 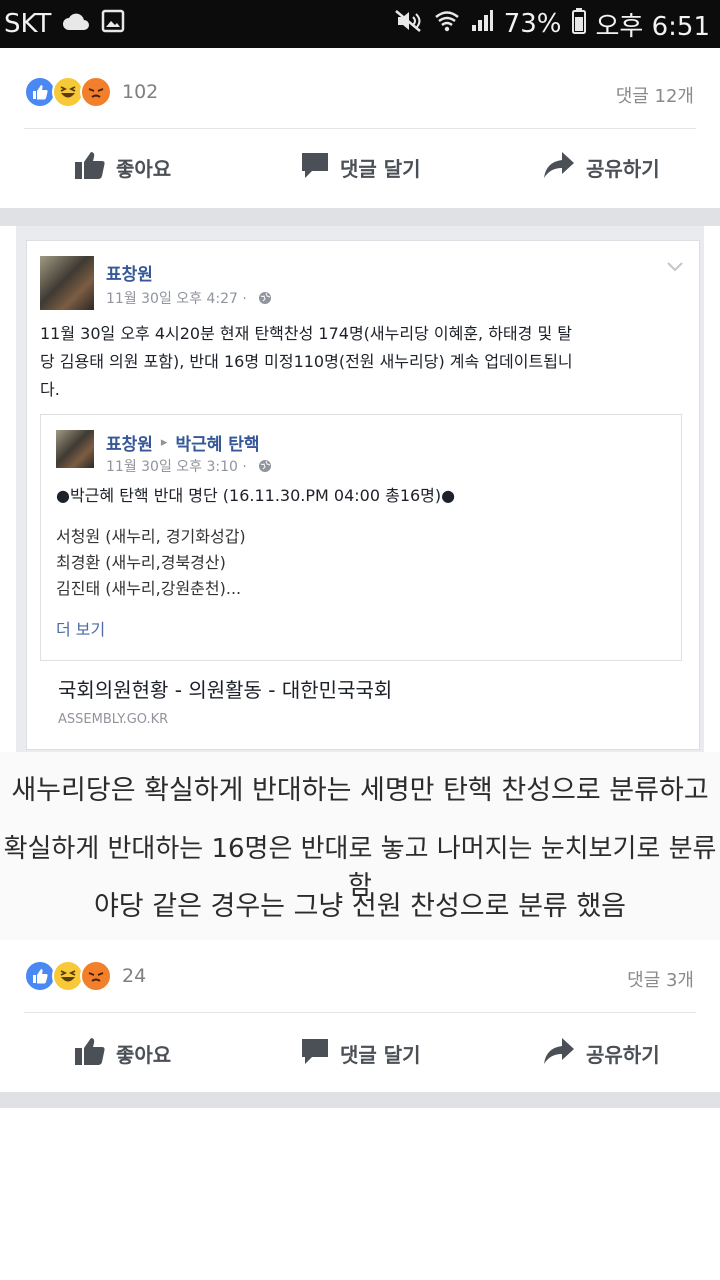 What do you see at coordinates (256, 495) in the screenshot?
I see `quoted-headline: ●박근혜 탄핵 반대 명단 (16.11.30.PM 04:00 총16명)●` at bounding box center [256, 495].